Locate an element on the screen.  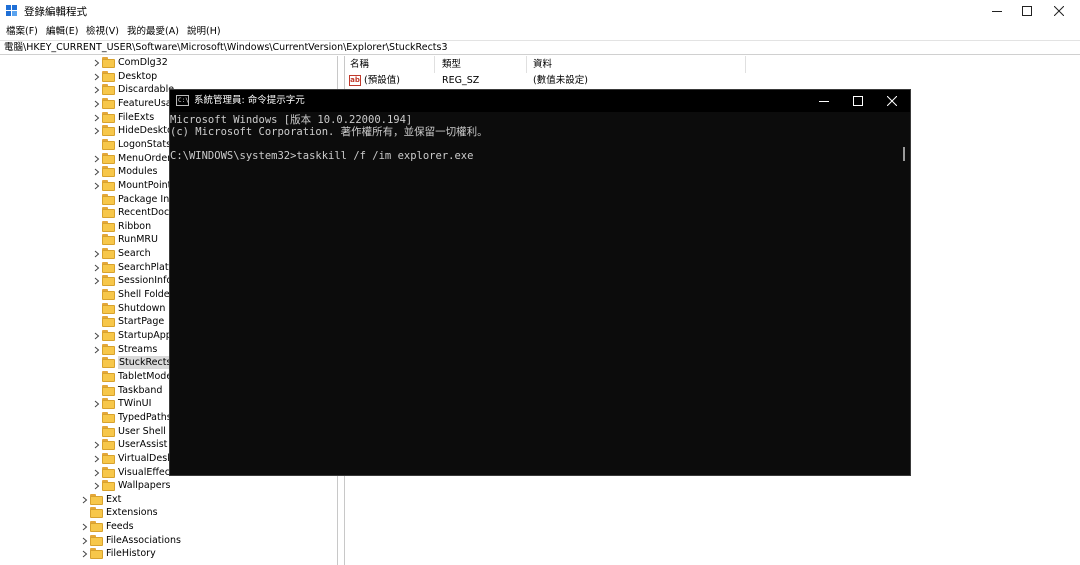
tree-item-label: ComDlg32 is located at coordinates (143, 62).